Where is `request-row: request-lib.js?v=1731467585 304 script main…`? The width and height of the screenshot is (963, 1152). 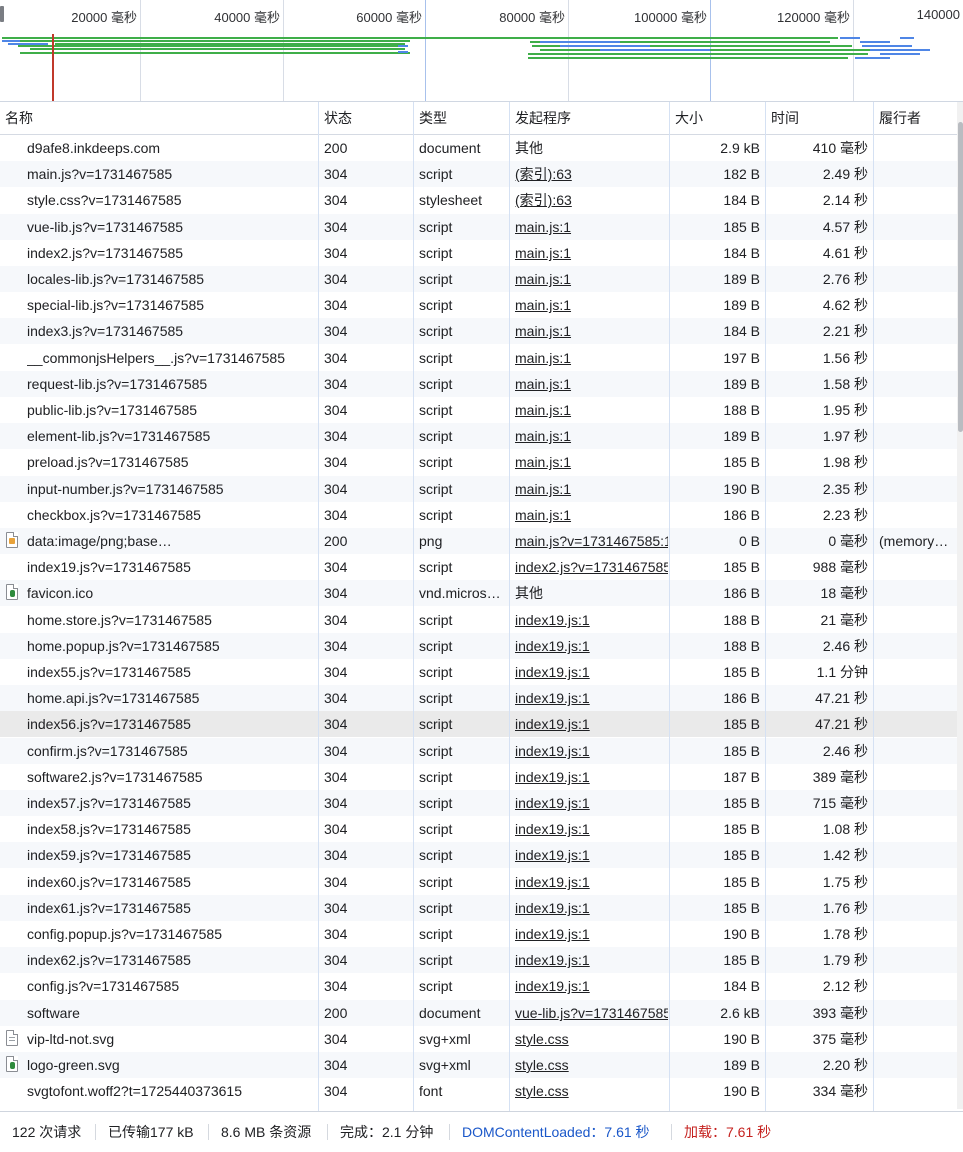
request-row: request-lib.js?v=1731467585 304 script main… is located at coordinates (478, 384).